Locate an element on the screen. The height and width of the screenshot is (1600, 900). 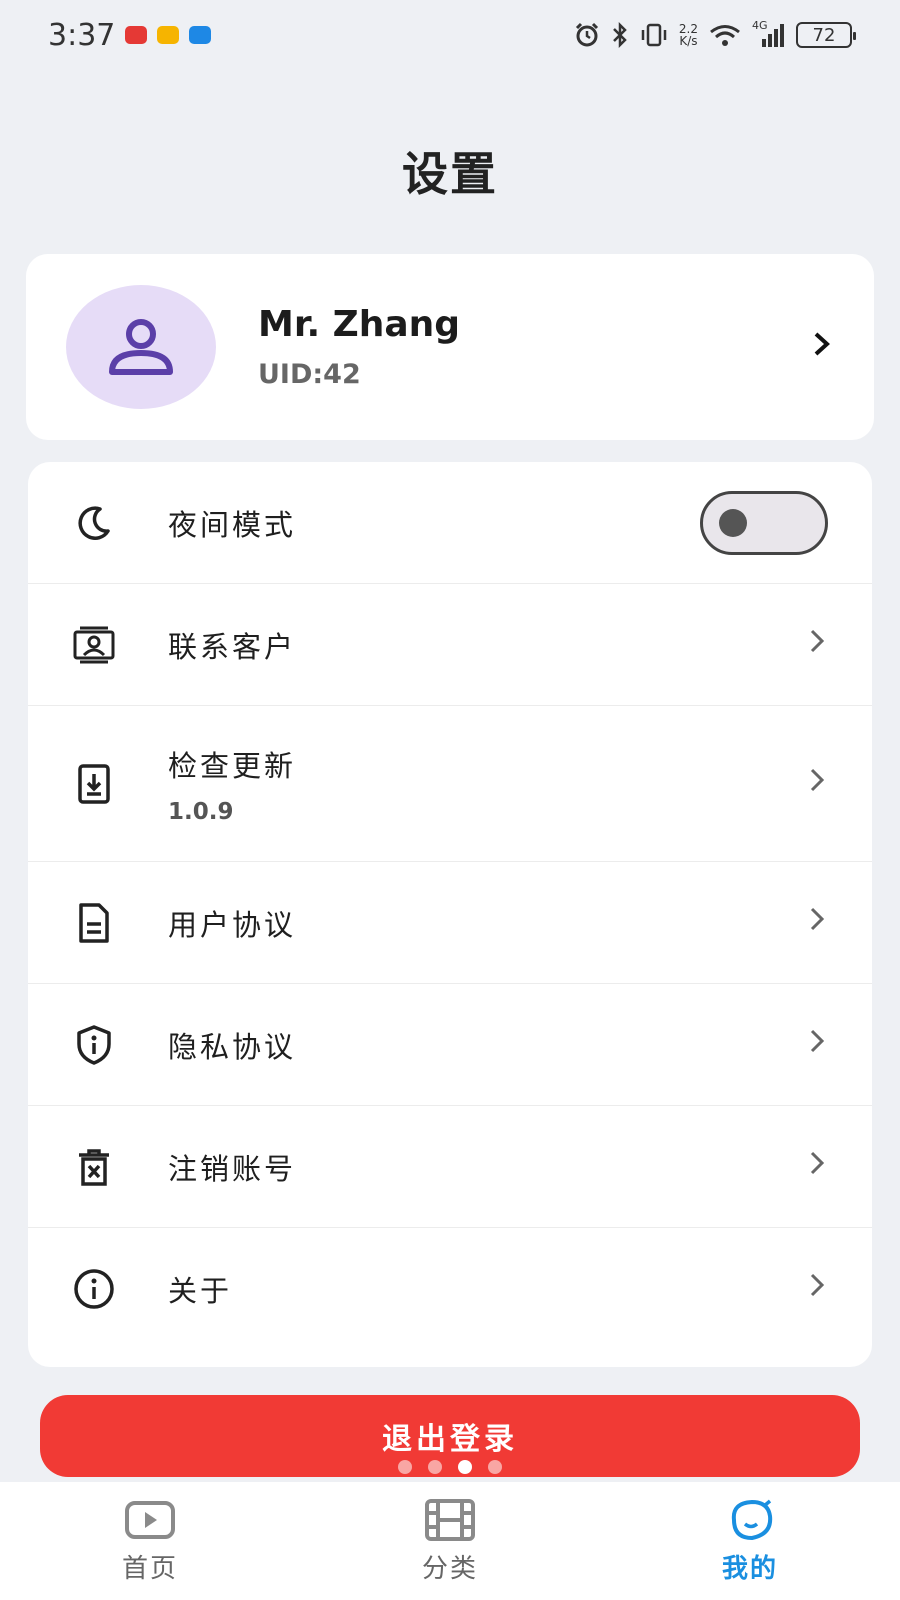
profile-uid: UID:42 is located at coordinates (309, 374).